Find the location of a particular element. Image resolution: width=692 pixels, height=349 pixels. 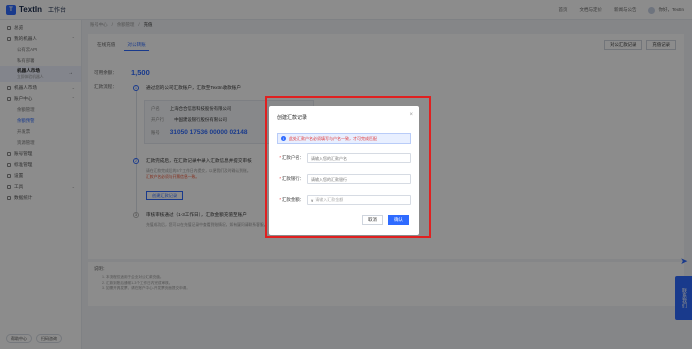

remit-amount-label: *汇款金额： is located at coordinates (291, 199).